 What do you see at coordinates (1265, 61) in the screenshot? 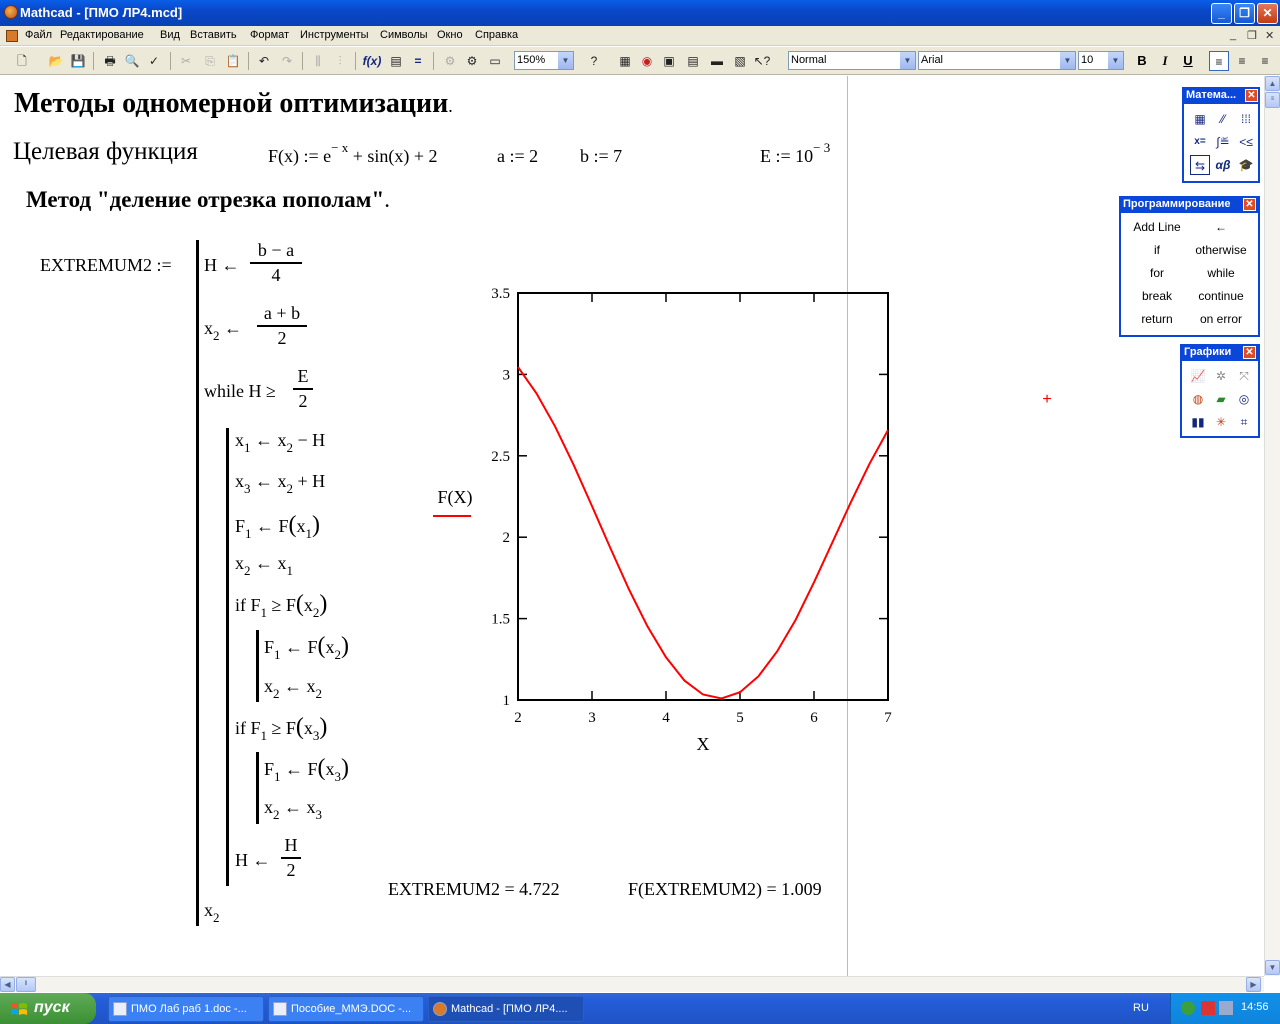
I see `align-right-icon: ≡` at bounding box center [1265, 61].